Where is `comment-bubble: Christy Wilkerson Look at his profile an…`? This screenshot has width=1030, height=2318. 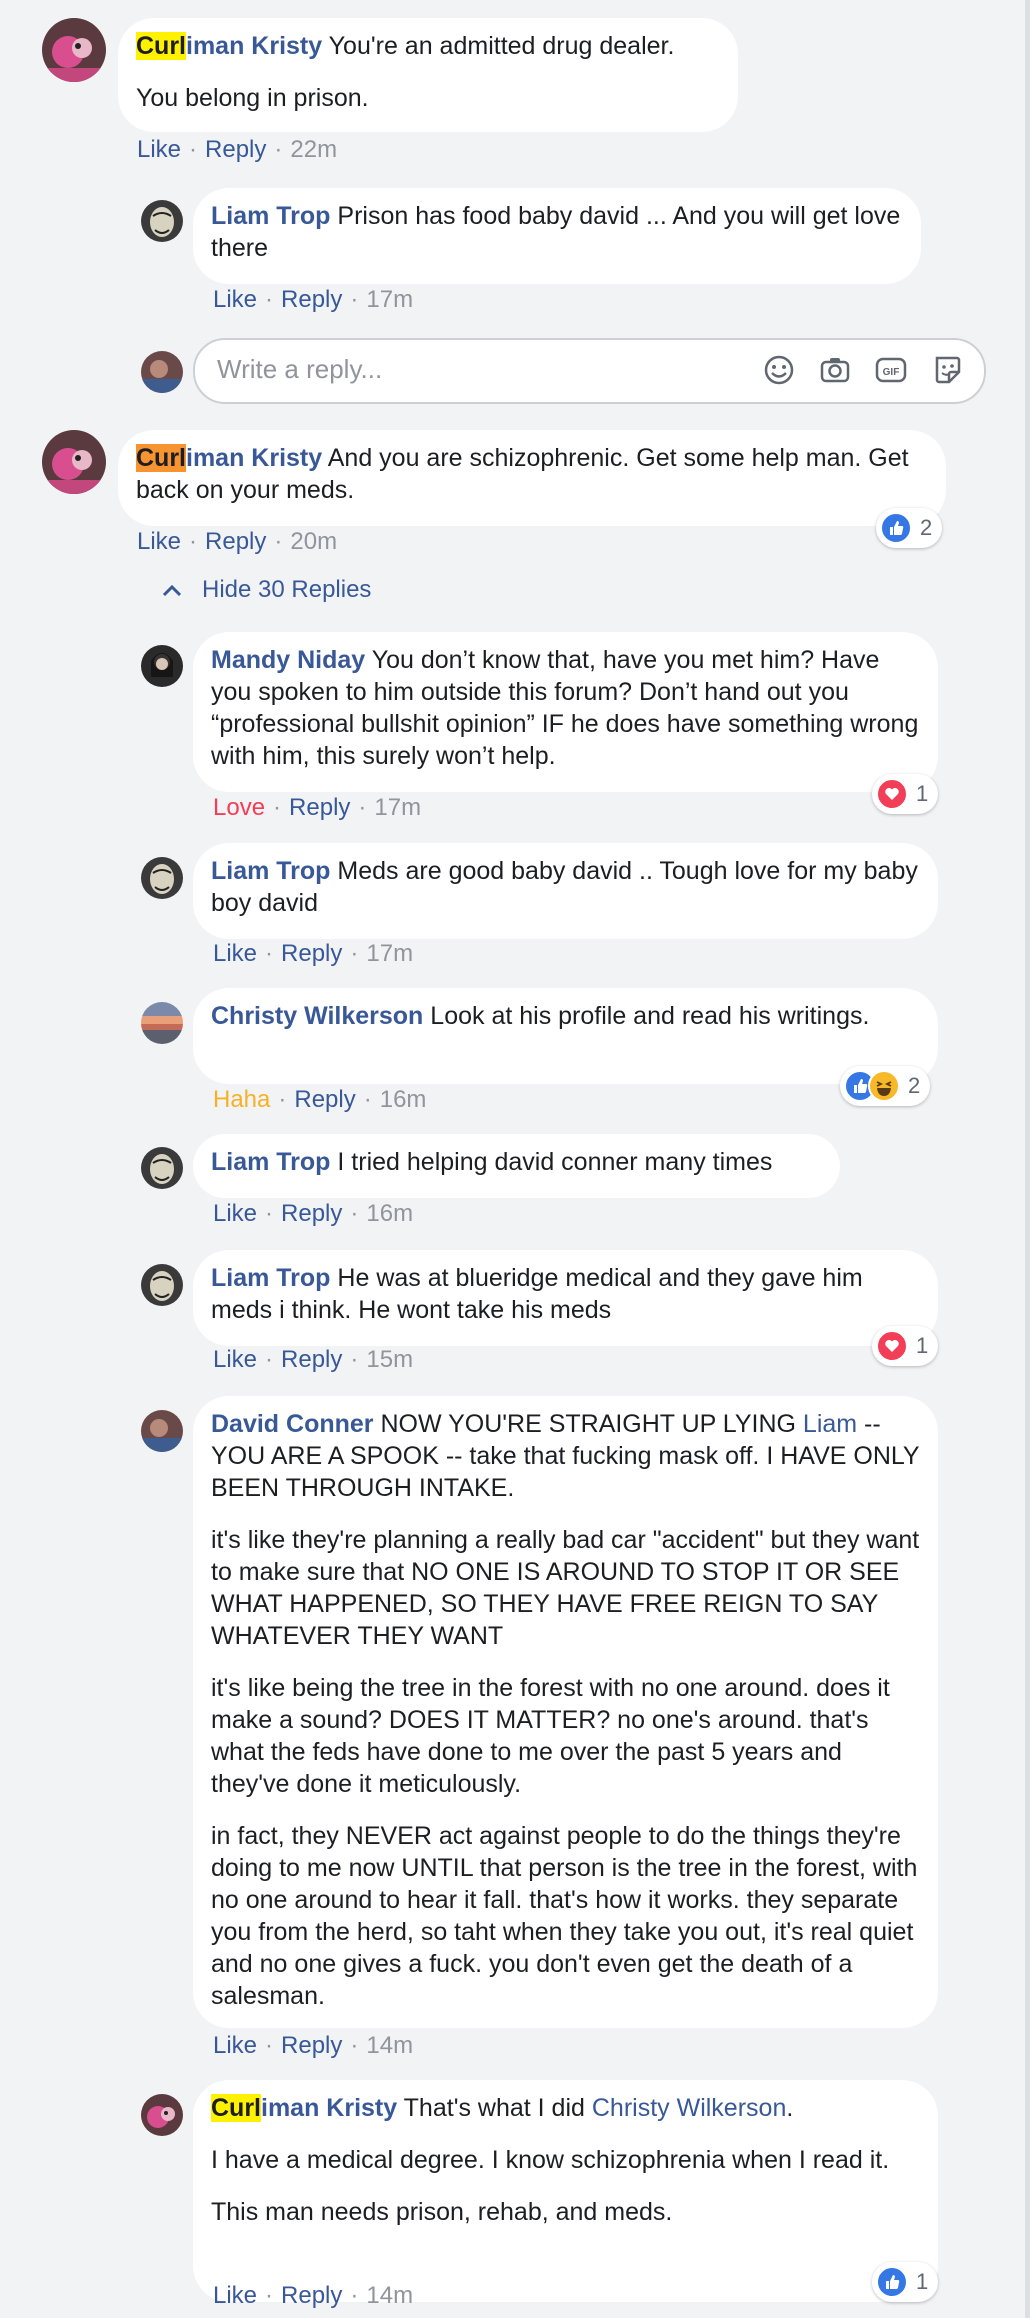 comment-bubble: Christy Wilkerson Look at his profile an… is located at coordinates (565, 1036).